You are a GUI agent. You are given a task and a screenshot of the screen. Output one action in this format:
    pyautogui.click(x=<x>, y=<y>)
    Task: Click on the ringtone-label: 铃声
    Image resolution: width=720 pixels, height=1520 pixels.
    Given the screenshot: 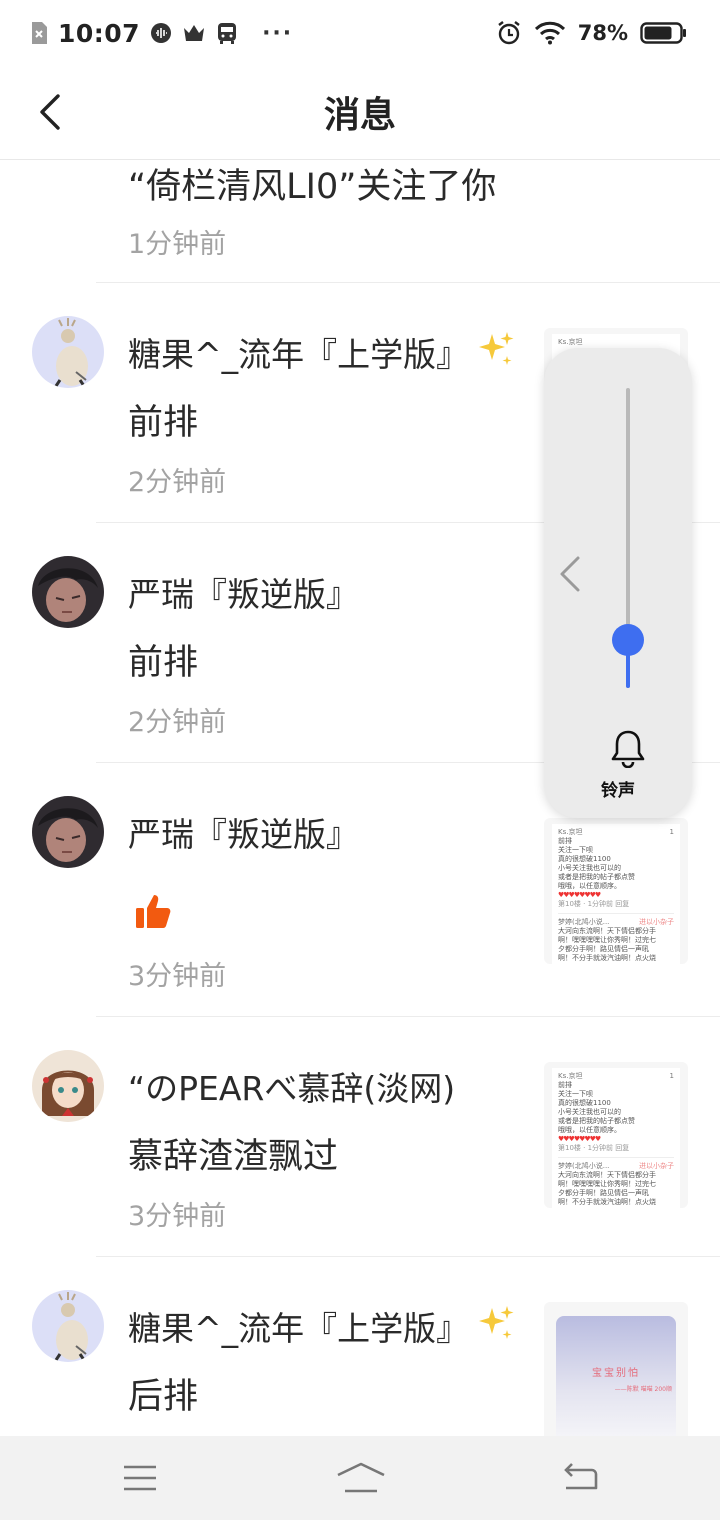 What is the action you would take?
    pyautogui.click(x=618, y=791)
    